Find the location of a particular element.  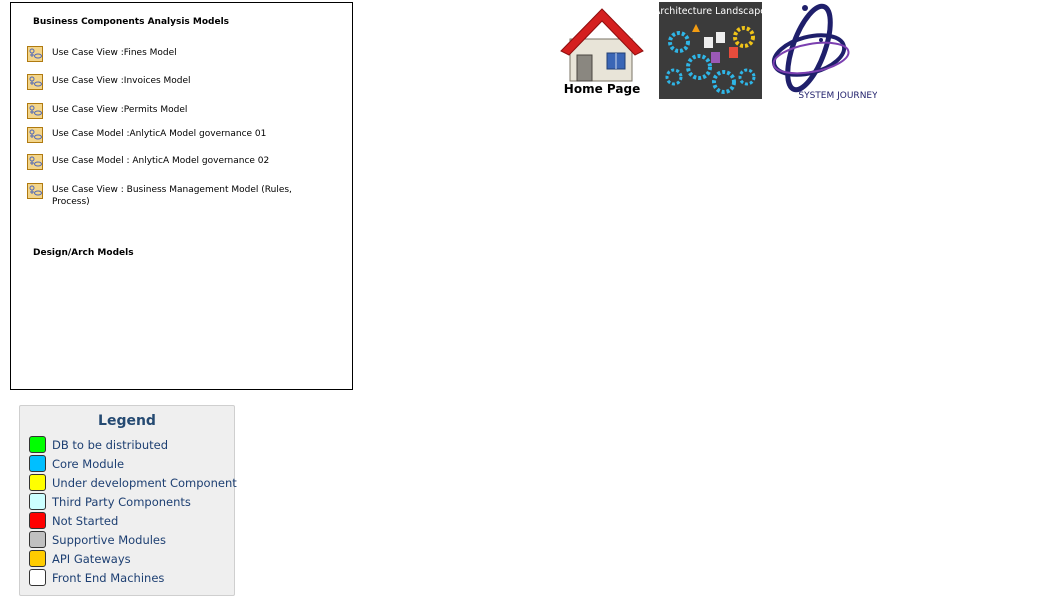

architecture-gears-icon: Architecture Landscape is located at coordinates (710, 50).